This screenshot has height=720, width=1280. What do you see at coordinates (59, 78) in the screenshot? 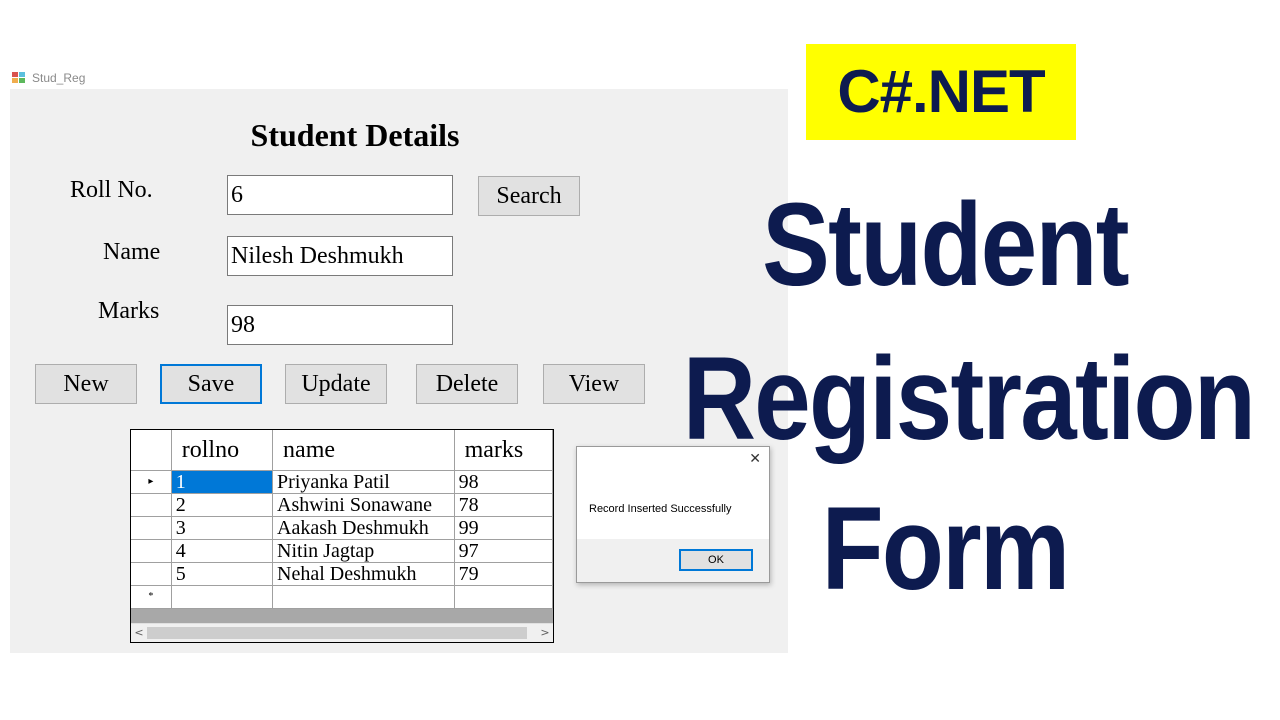
I see `window-title: Stud_Reg` at bounding box center [59, 78].